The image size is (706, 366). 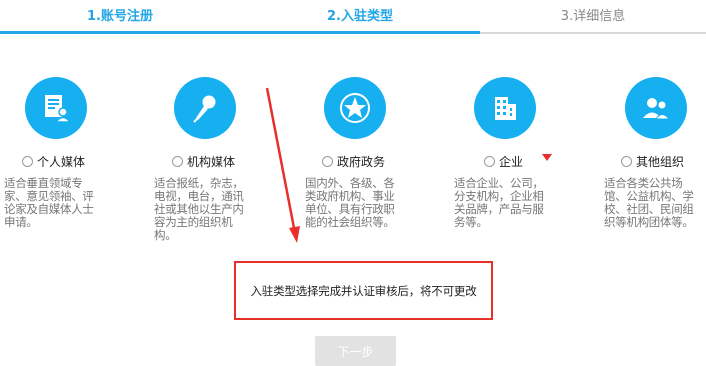 I want to click on type-label: 机构媒体, so click(x=211, y=161).